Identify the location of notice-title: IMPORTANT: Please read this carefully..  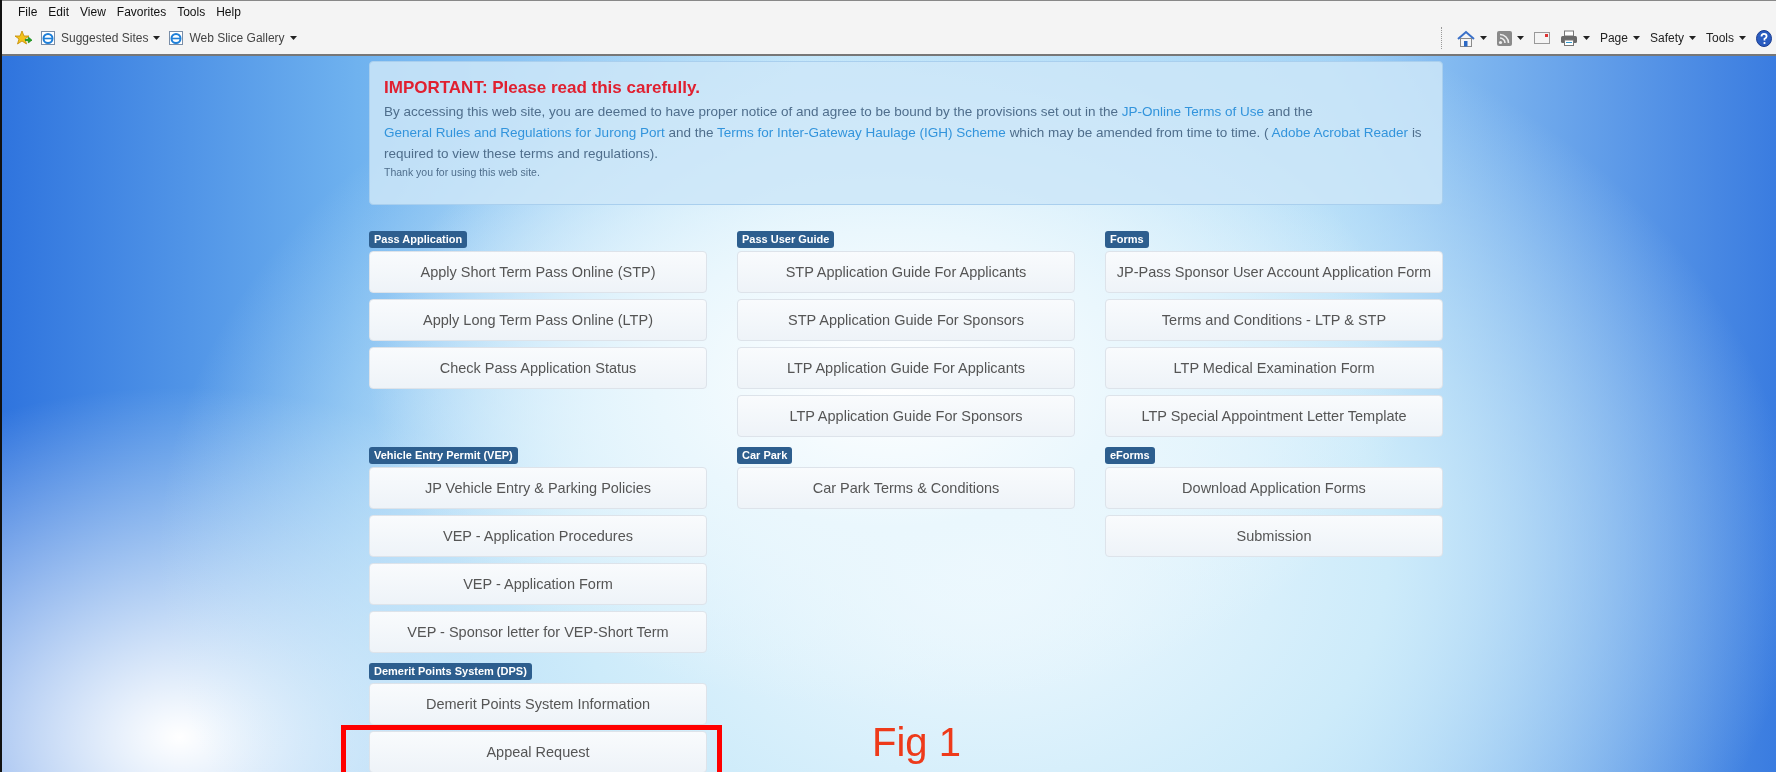
(542, 88).